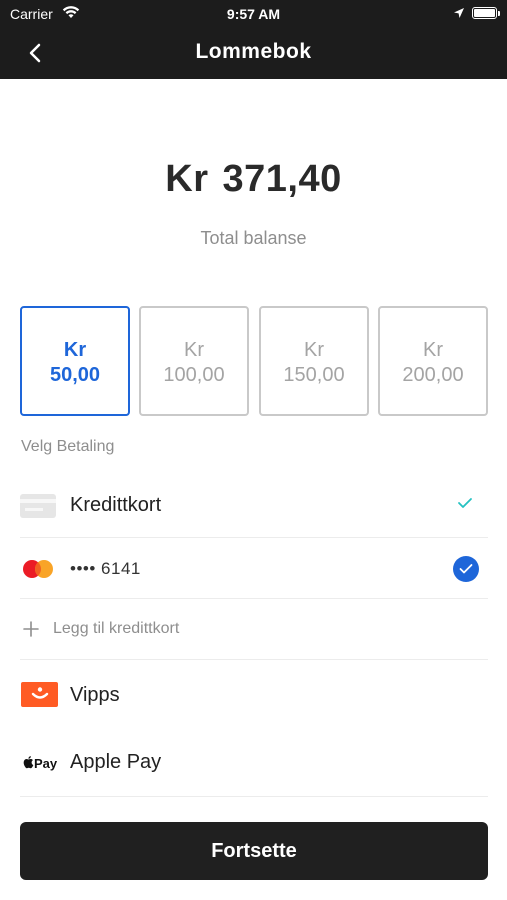 The height and width of the screenshot is (900, 507). I want to click on location-arrow-icon, so click(459, 15).